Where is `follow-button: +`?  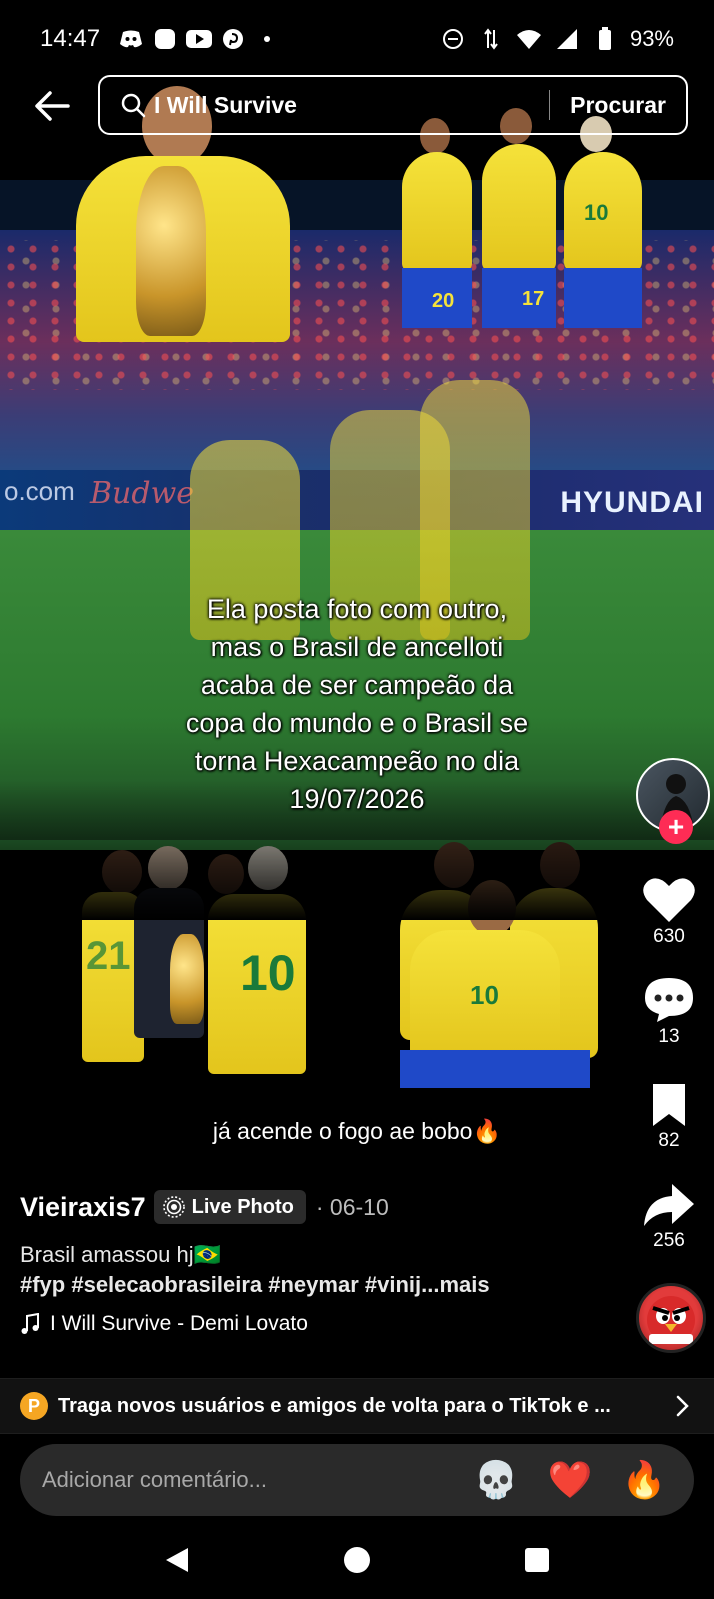 follow-button: + is located at coordinates (676, 827).